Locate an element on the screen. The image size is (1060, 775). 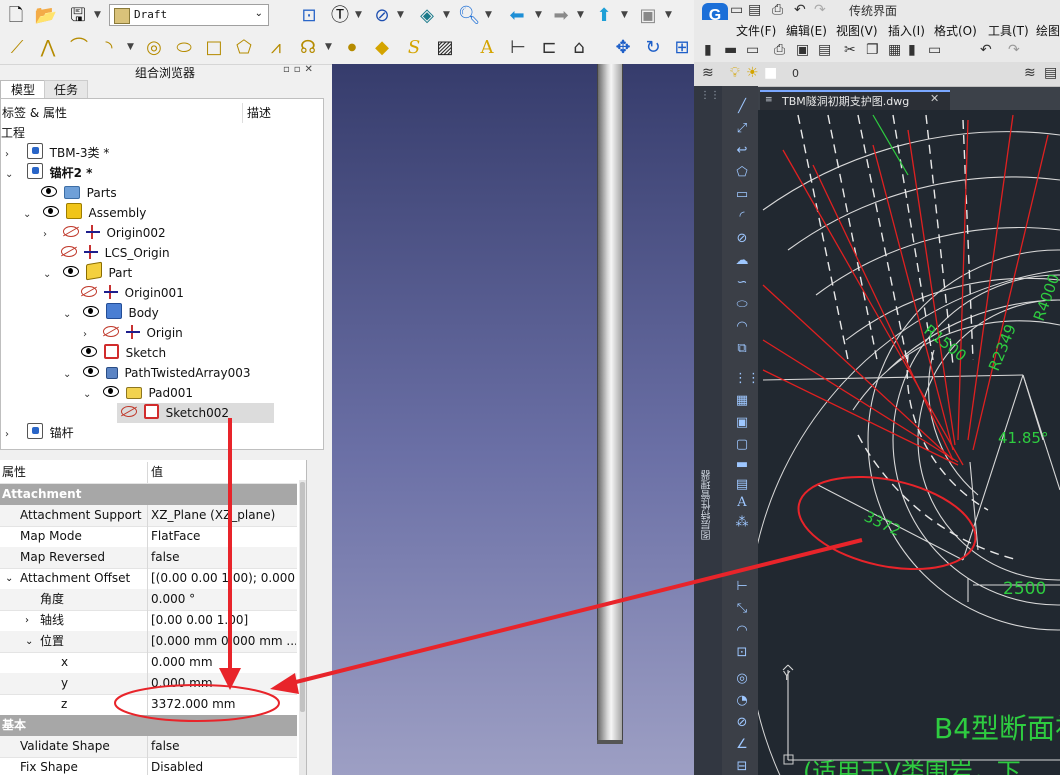
zoom-dropdown-icon: ▼ is located at coordinates (488, 15).